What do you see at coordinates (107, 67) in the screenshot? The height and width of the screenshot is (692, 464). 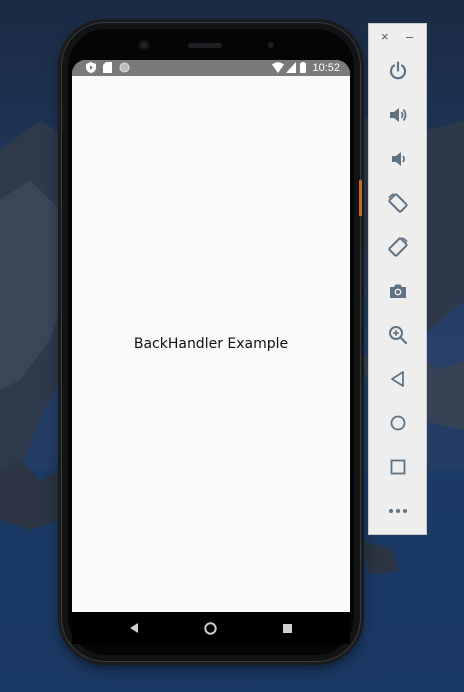 I see `sd-card-icon` at bounding box center [107, 67].